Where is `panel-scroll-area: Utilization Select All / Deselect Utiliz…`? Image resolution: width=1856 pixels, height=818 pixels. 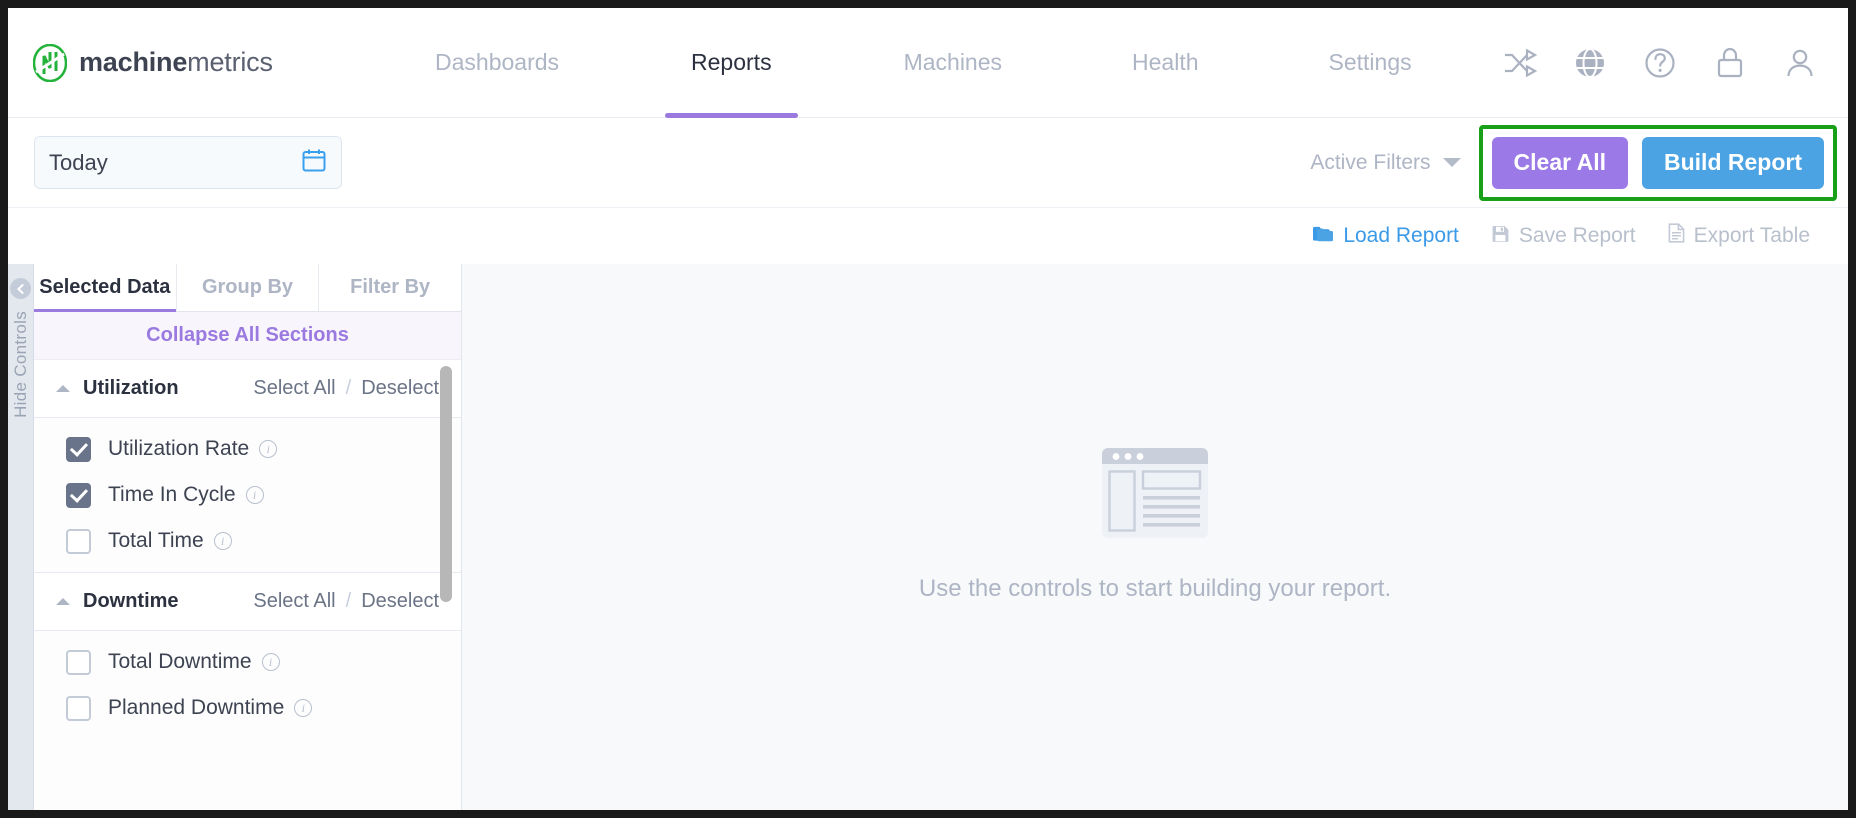 panel-scroll-area: Utilization Select All / Deselect Utiliz… is located at coordinates (247, 585).